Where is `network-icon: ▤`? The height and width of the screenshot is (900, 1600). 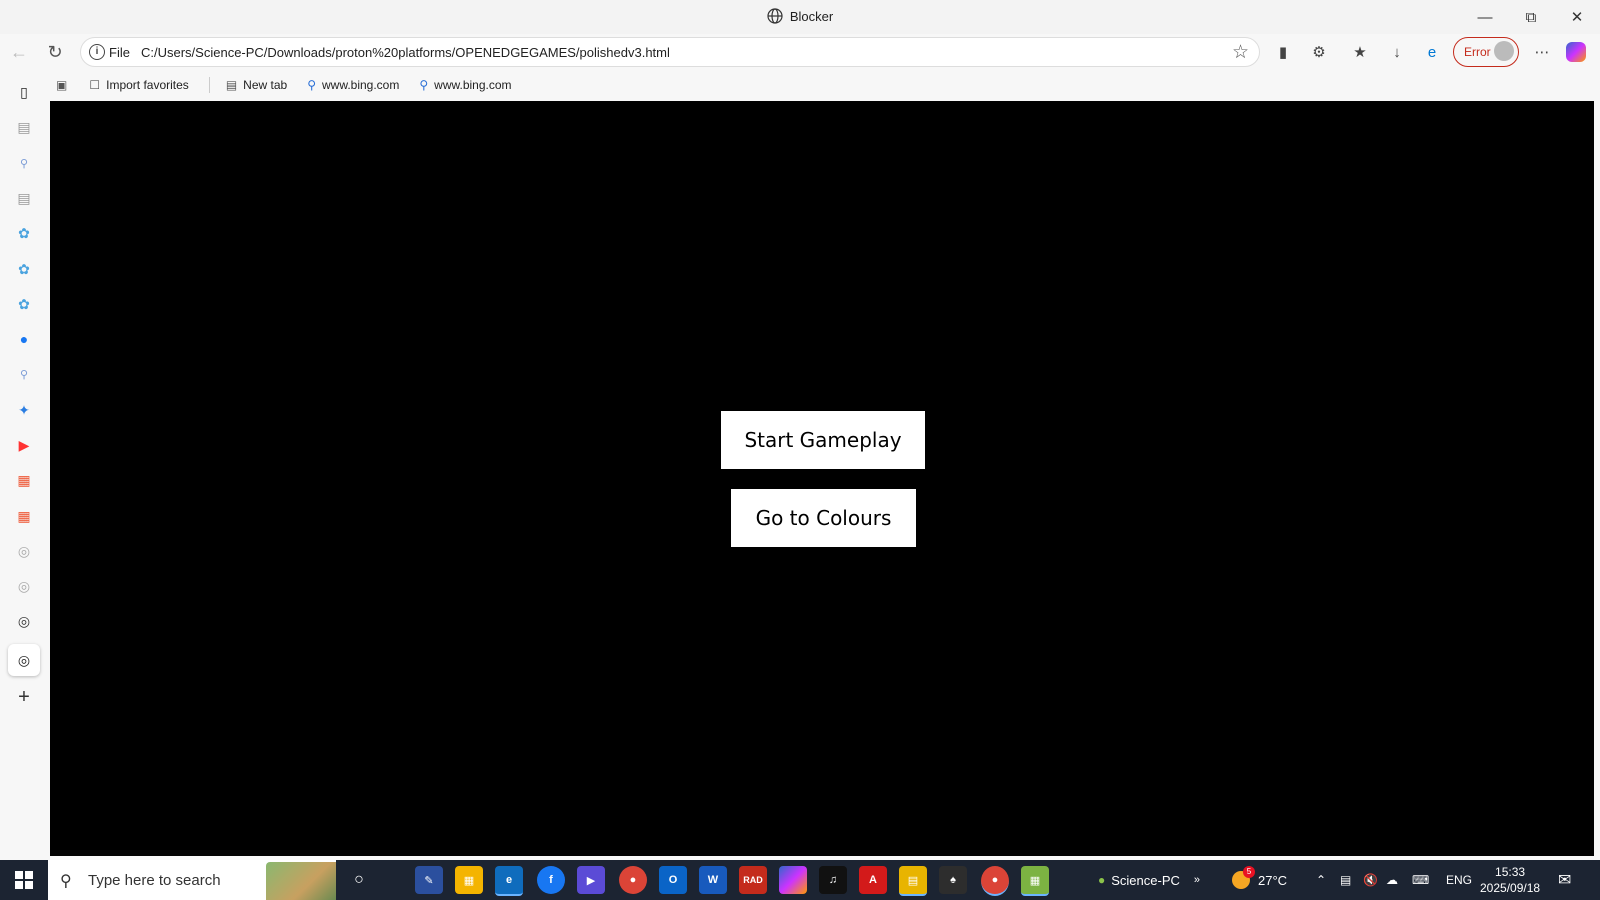
network-icon: ▤ is located at coordinates (1345, 880).